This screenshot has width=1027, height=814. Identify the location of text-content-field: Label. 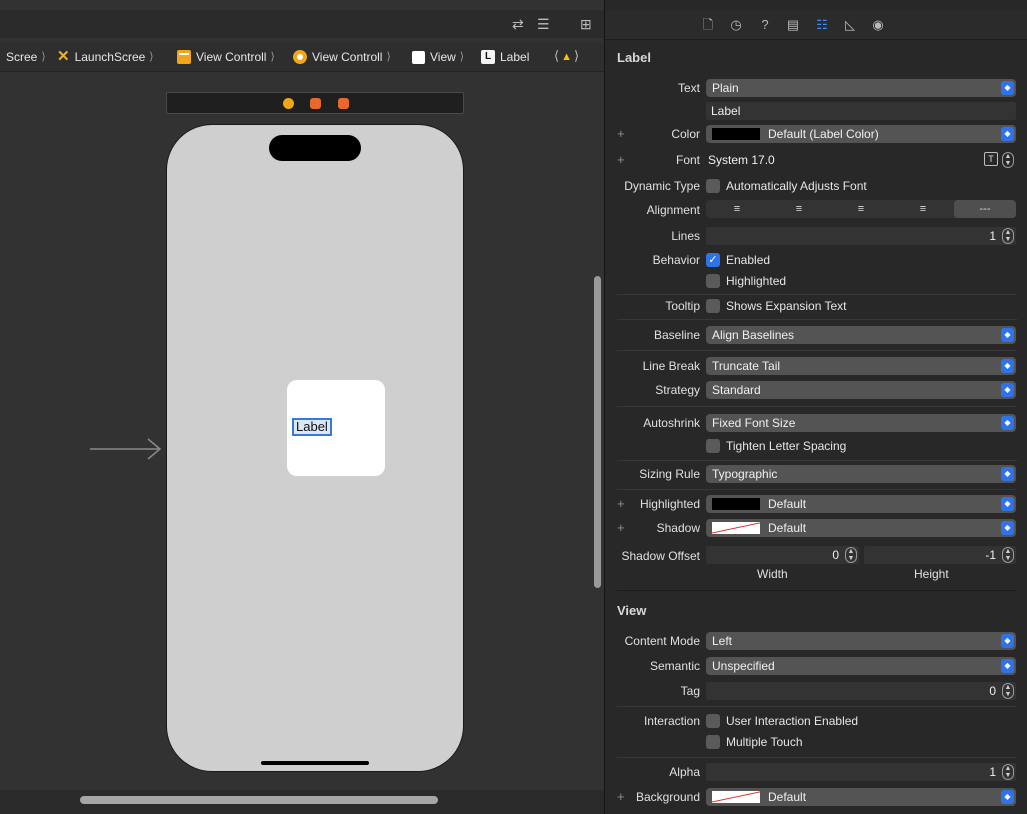
(861, 111).